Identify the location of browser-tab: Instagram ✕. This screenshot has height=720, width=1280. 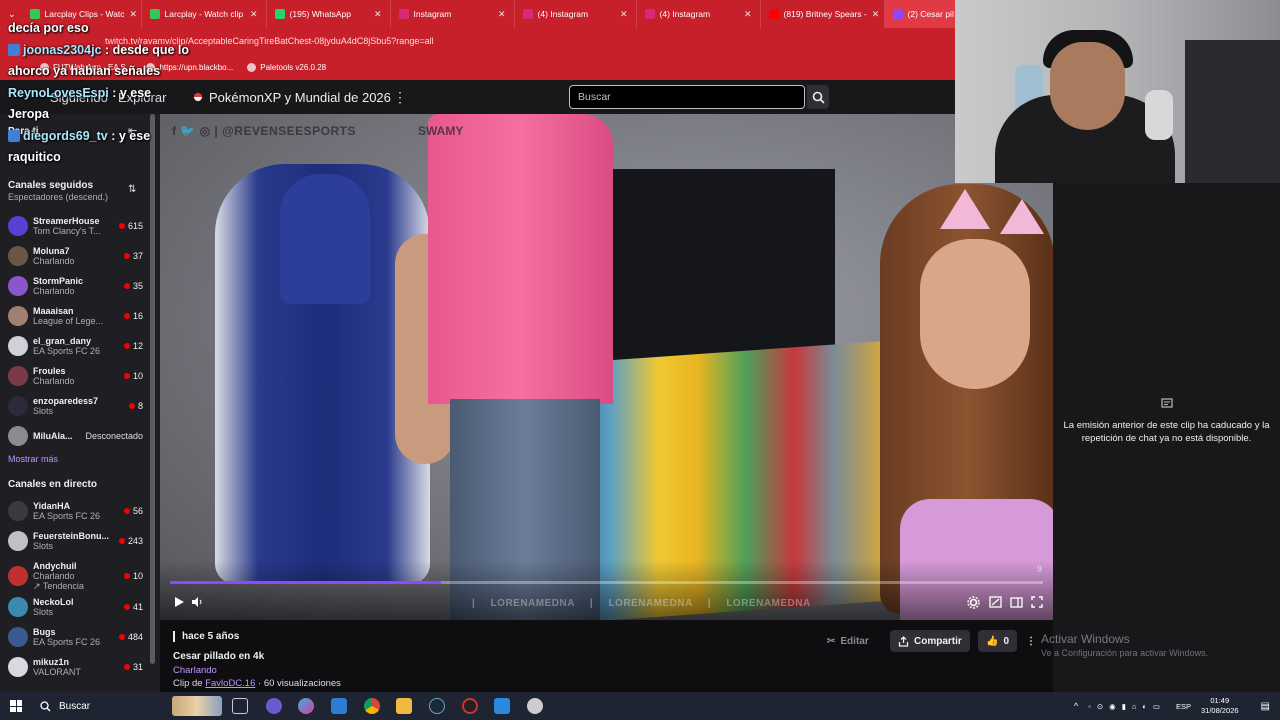
(453, 14).